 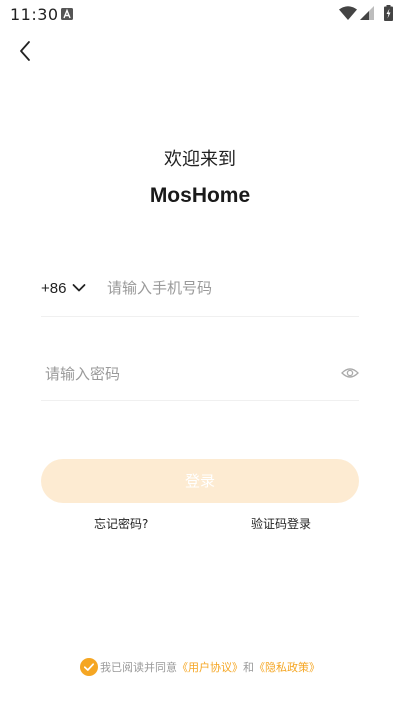 What do you see at coordinates (200, 481) in the screenshot?
I see `login-button: 登录` at bounding box center [200, 481].